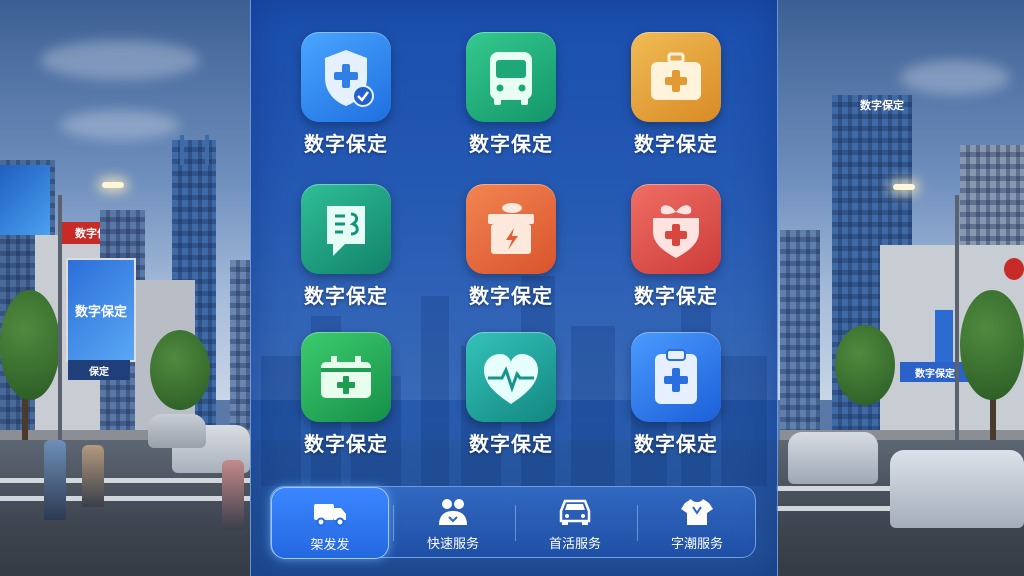  I want to click on nav-label: 首活服务, so click(574, 544).